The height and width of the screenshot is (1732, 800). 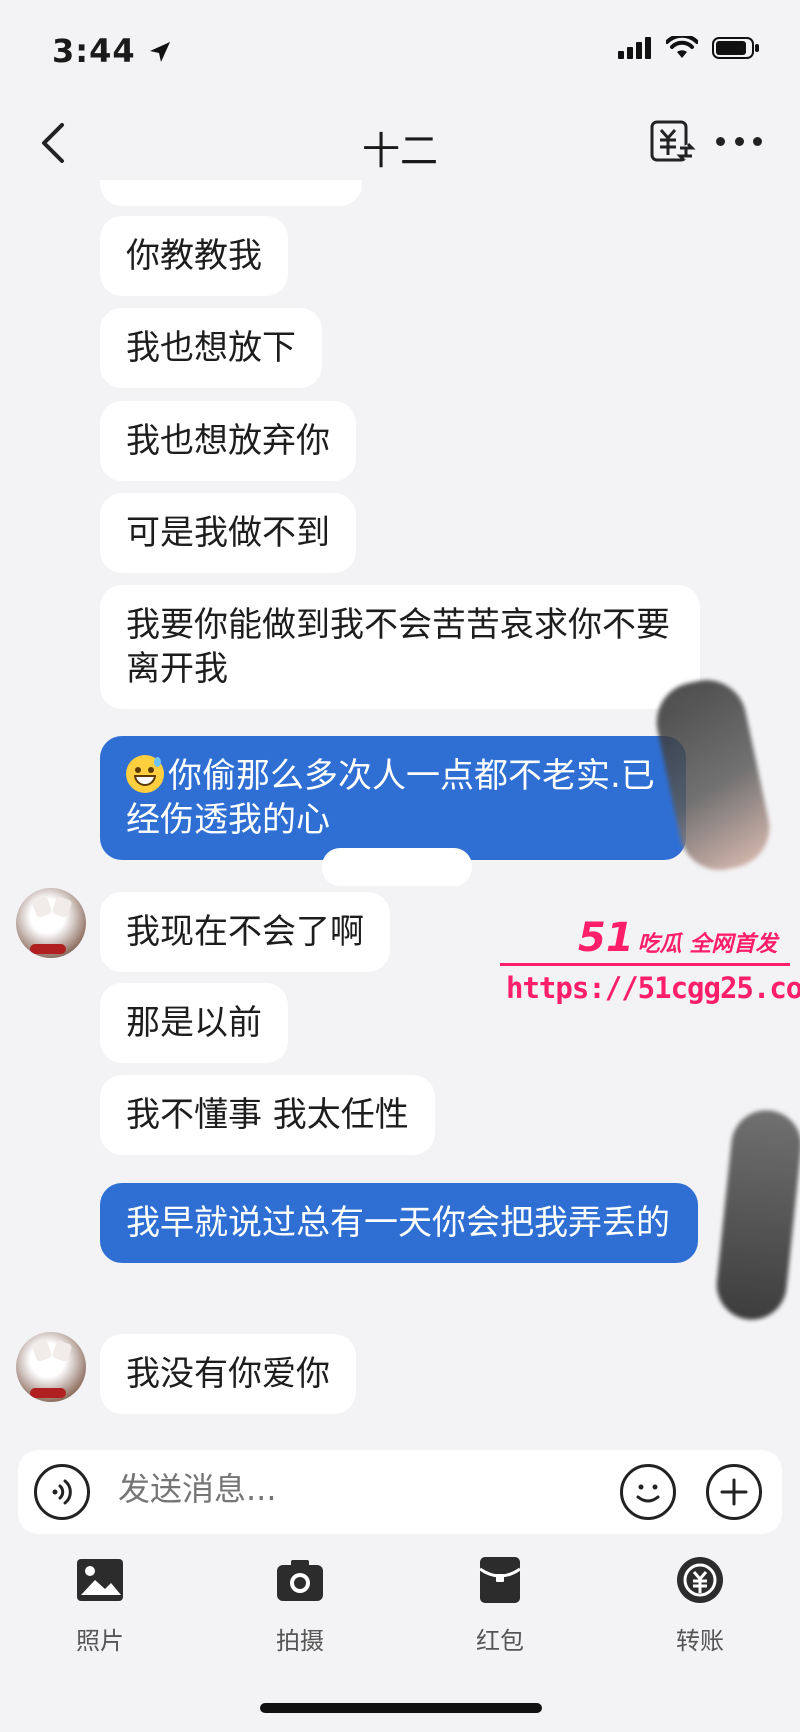 I want to click on status-time: 3:44, so click(x=112, y=51).